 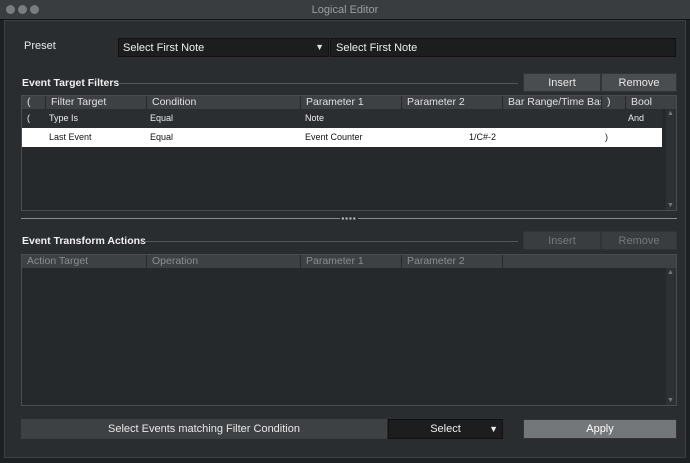 I want to click on preset-name-field: Select First Note, so click(x=503, y=47).